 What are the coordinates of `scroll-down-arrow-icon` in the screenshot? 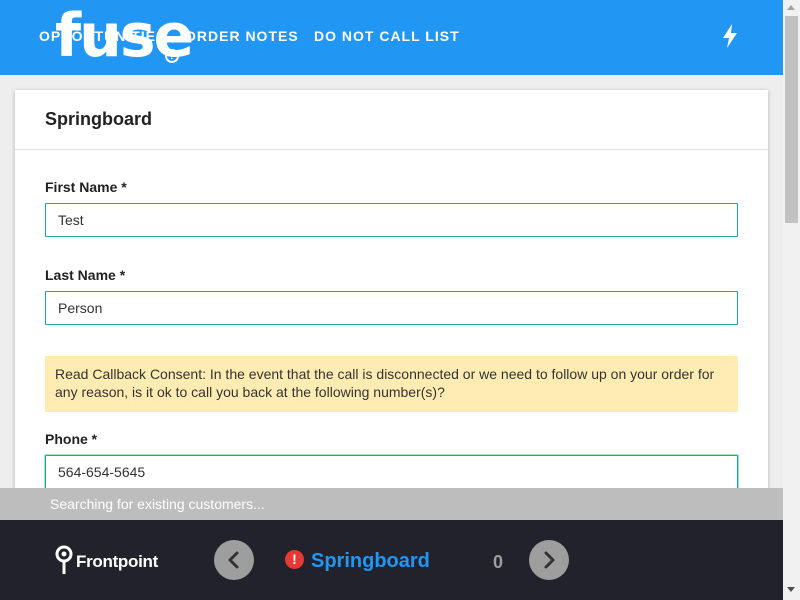 It's located at (791, 589).